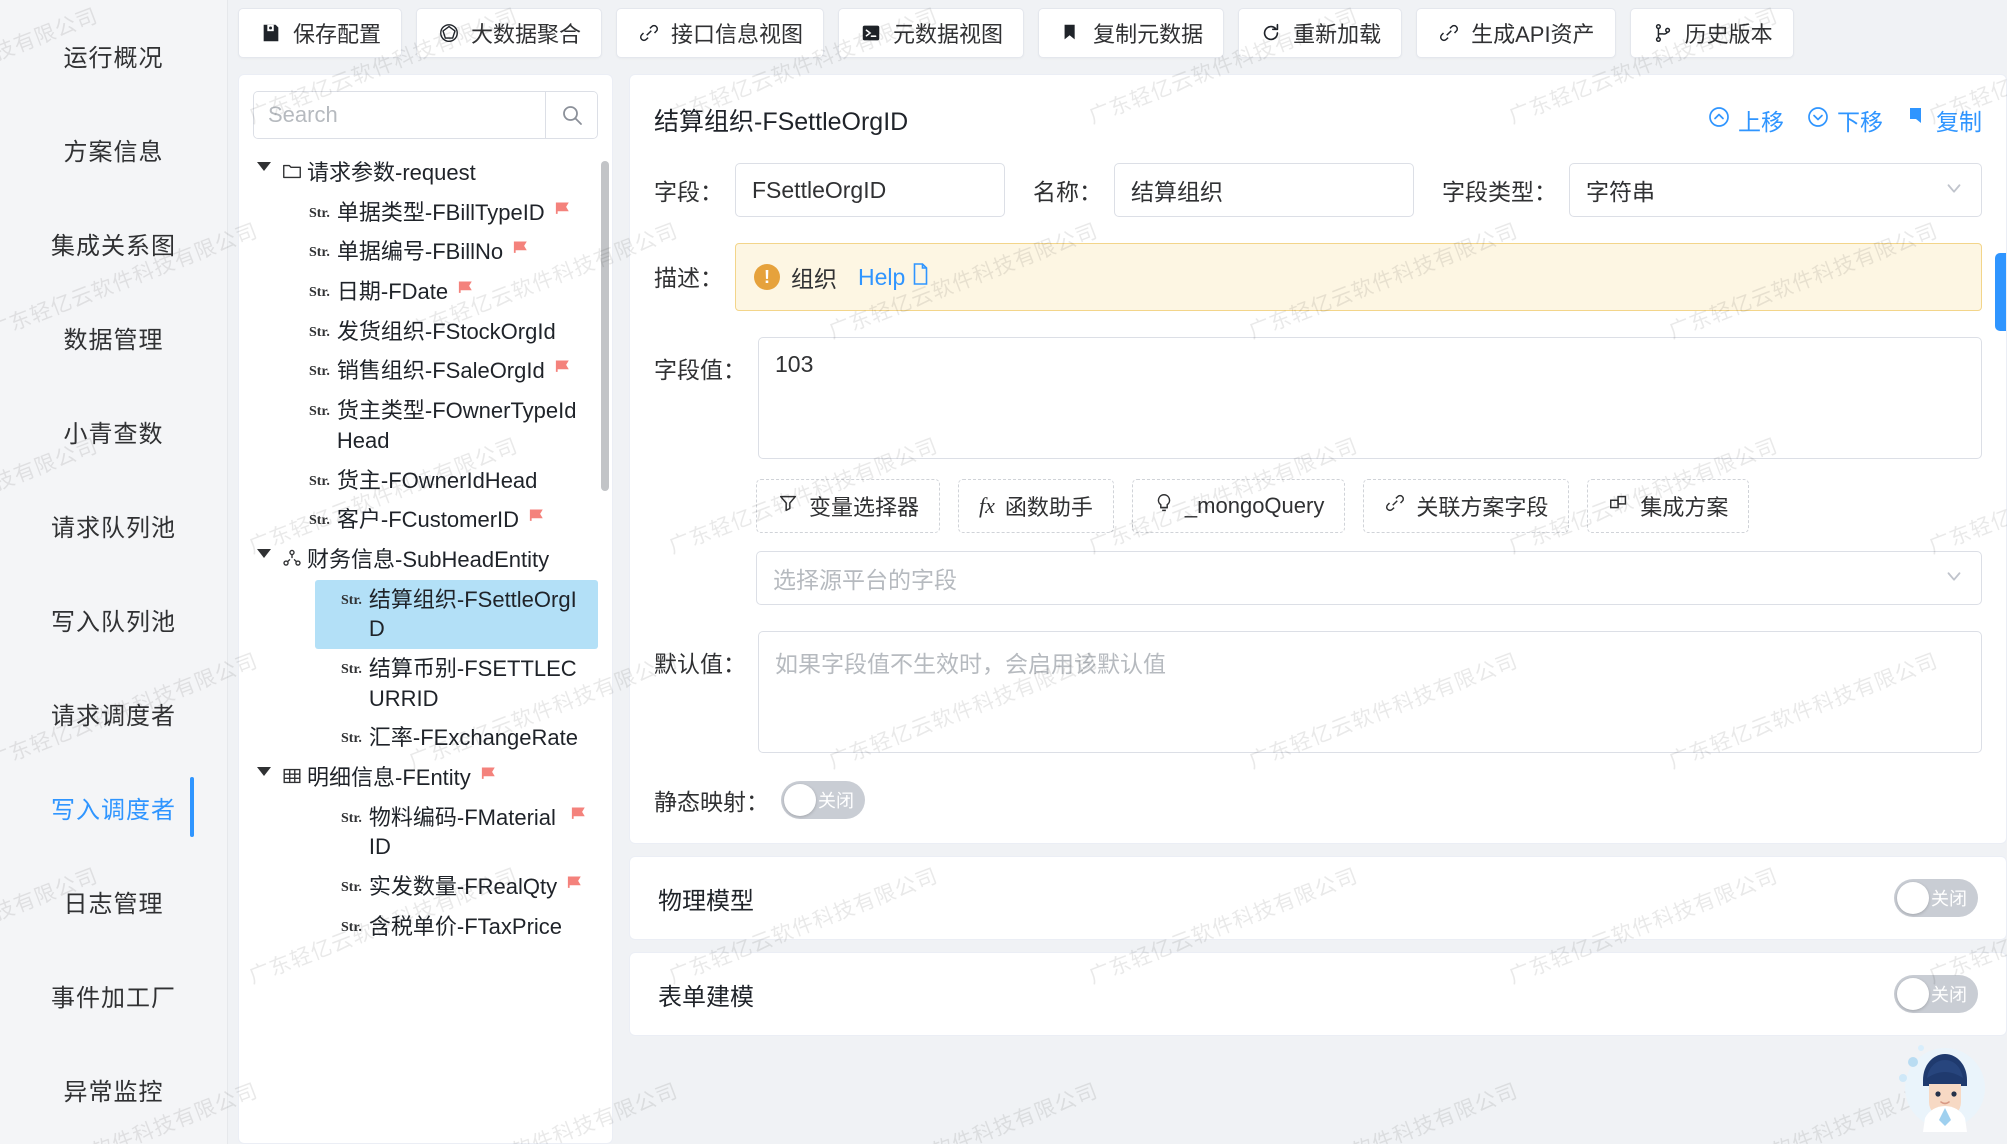  Describe the element at coordinates (788, 506) in the screenshot. I see `filter-icon` at that location.